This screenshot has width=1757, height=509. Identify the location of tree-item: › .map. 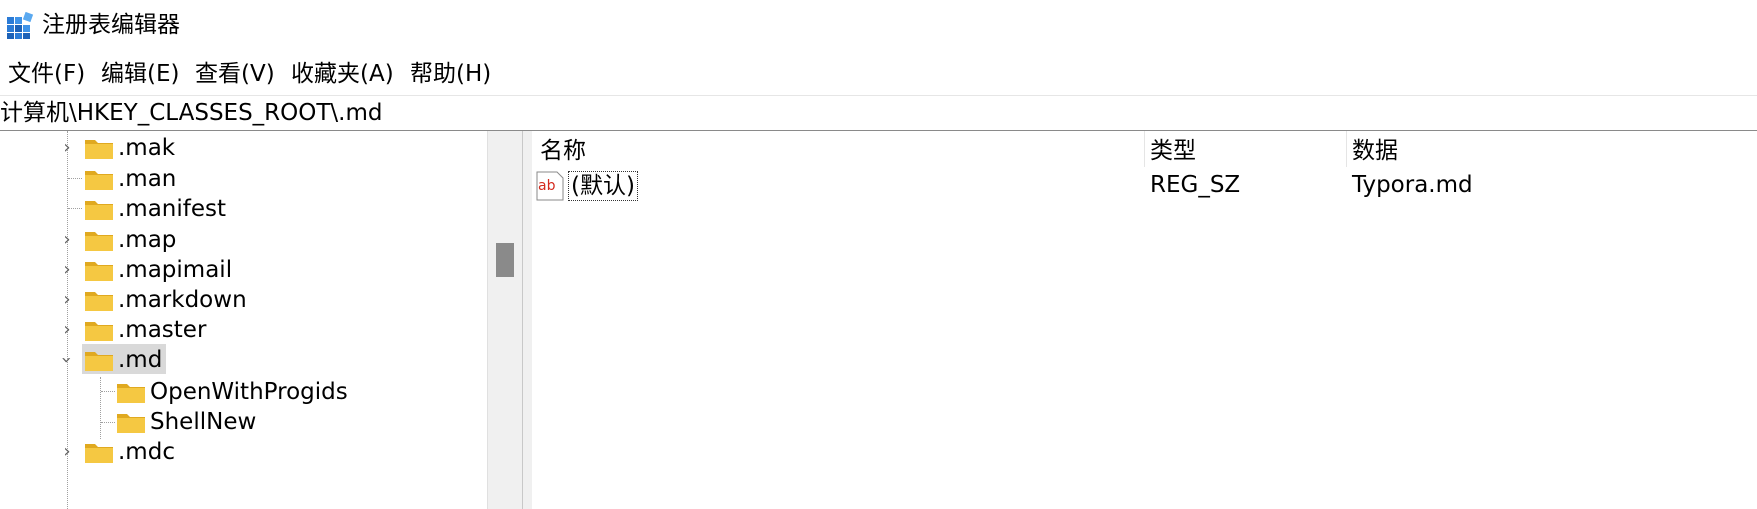
(245, 240).